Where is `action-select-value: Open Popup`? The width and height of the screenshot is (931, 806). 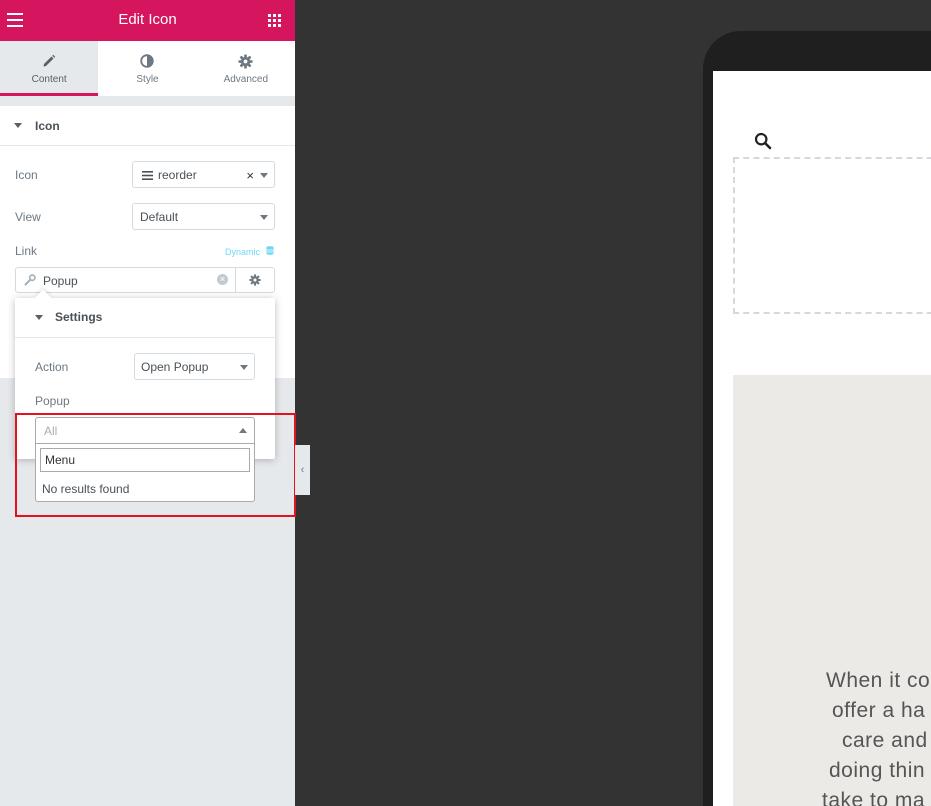 action-select-value: Open Popup is located at coordinates (175, 367).